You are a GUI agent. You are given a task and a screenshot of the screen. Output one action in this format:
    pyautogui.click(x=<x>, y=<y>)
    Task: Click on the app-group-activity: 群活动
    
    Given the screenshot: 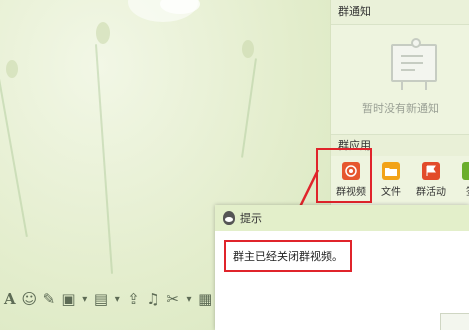 What is the action you would take?
    pyautogui.click(x=431, y=178)
    